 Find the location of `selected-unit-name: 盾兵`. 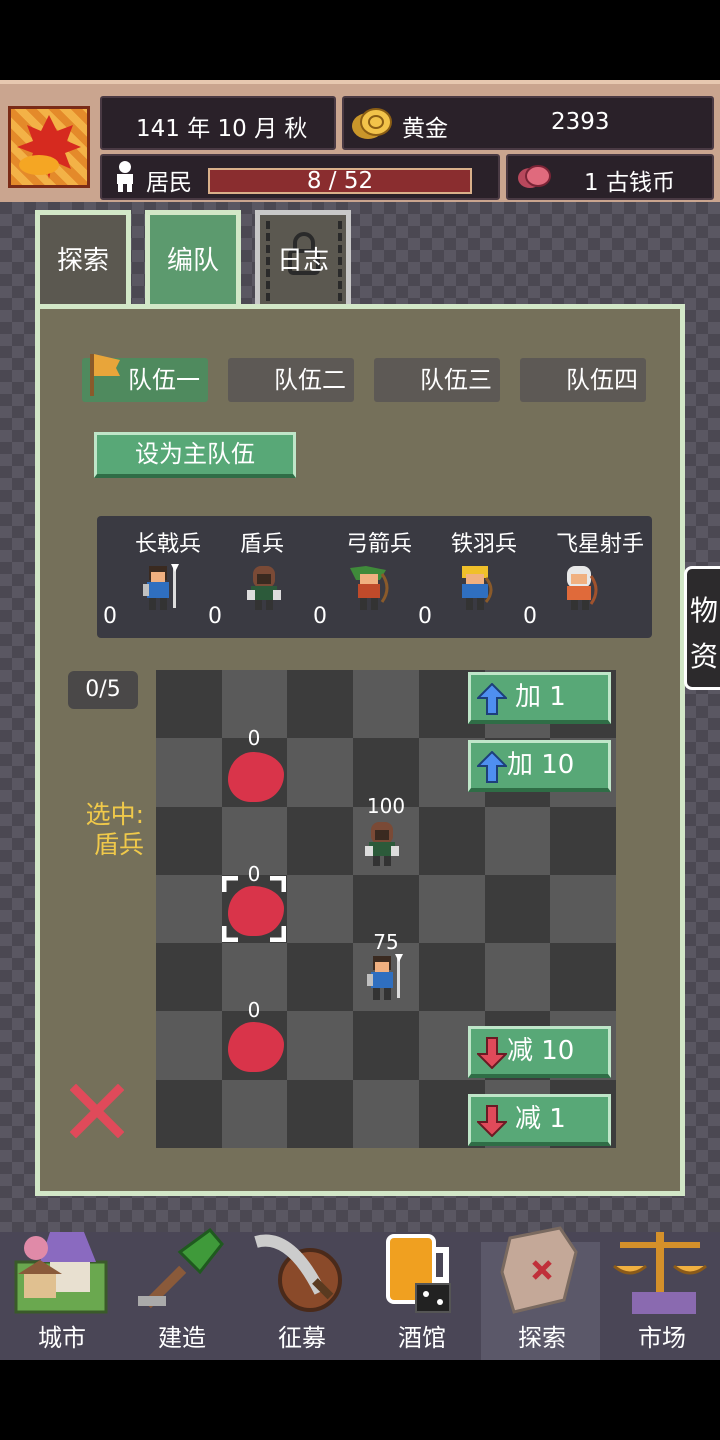

selected-unit-name: 盾兵 is located at coordinates (118, 844).